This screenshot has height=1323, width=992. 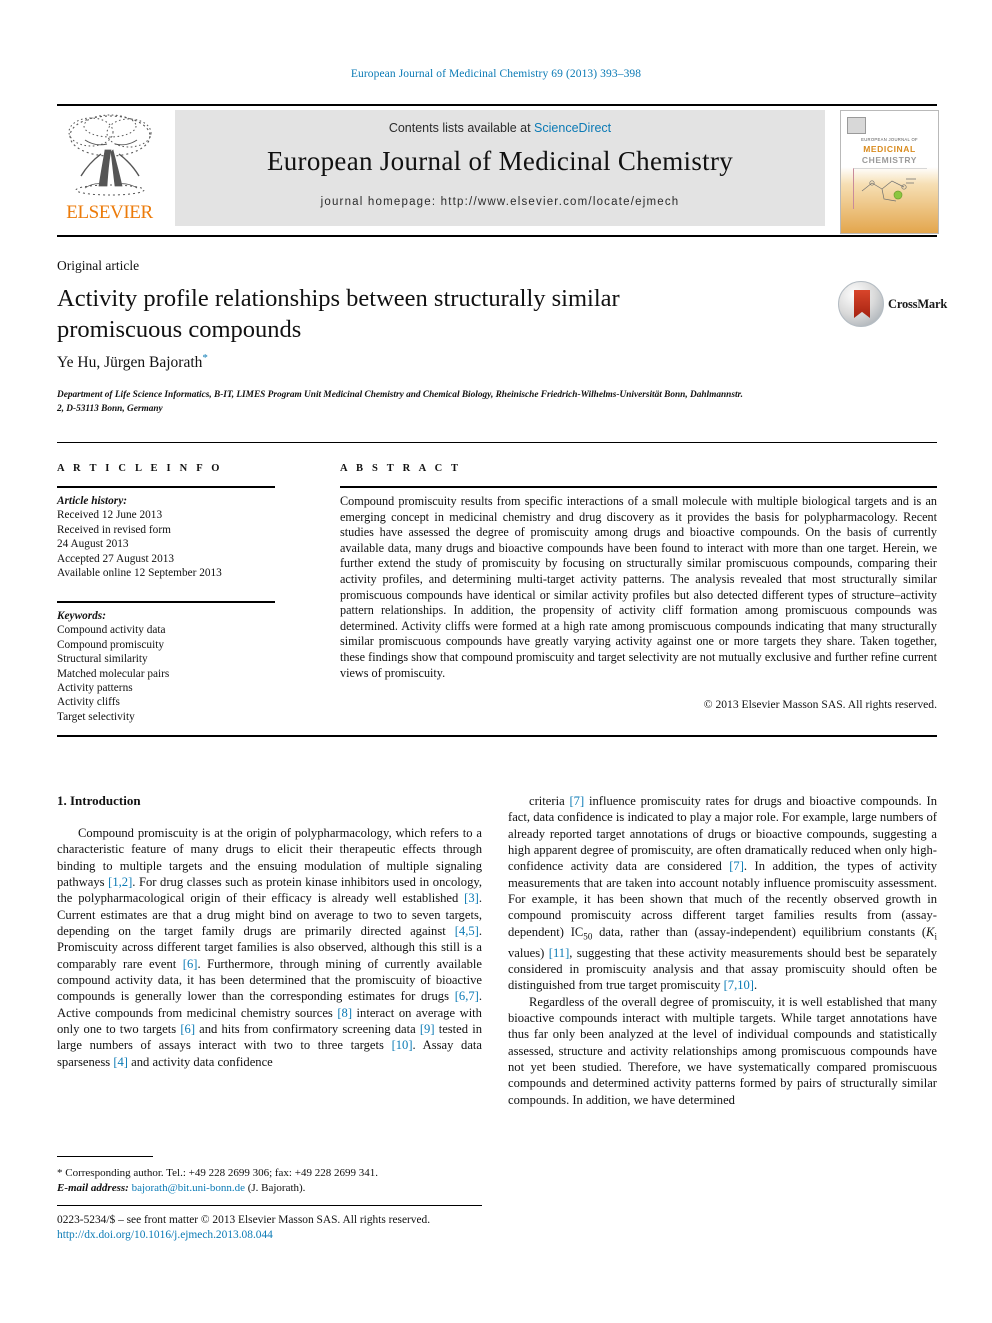 What do you see at coordinates (98, 265) in the screenshot?
I see `article-type: Original article` at bounding box center [98, 265].